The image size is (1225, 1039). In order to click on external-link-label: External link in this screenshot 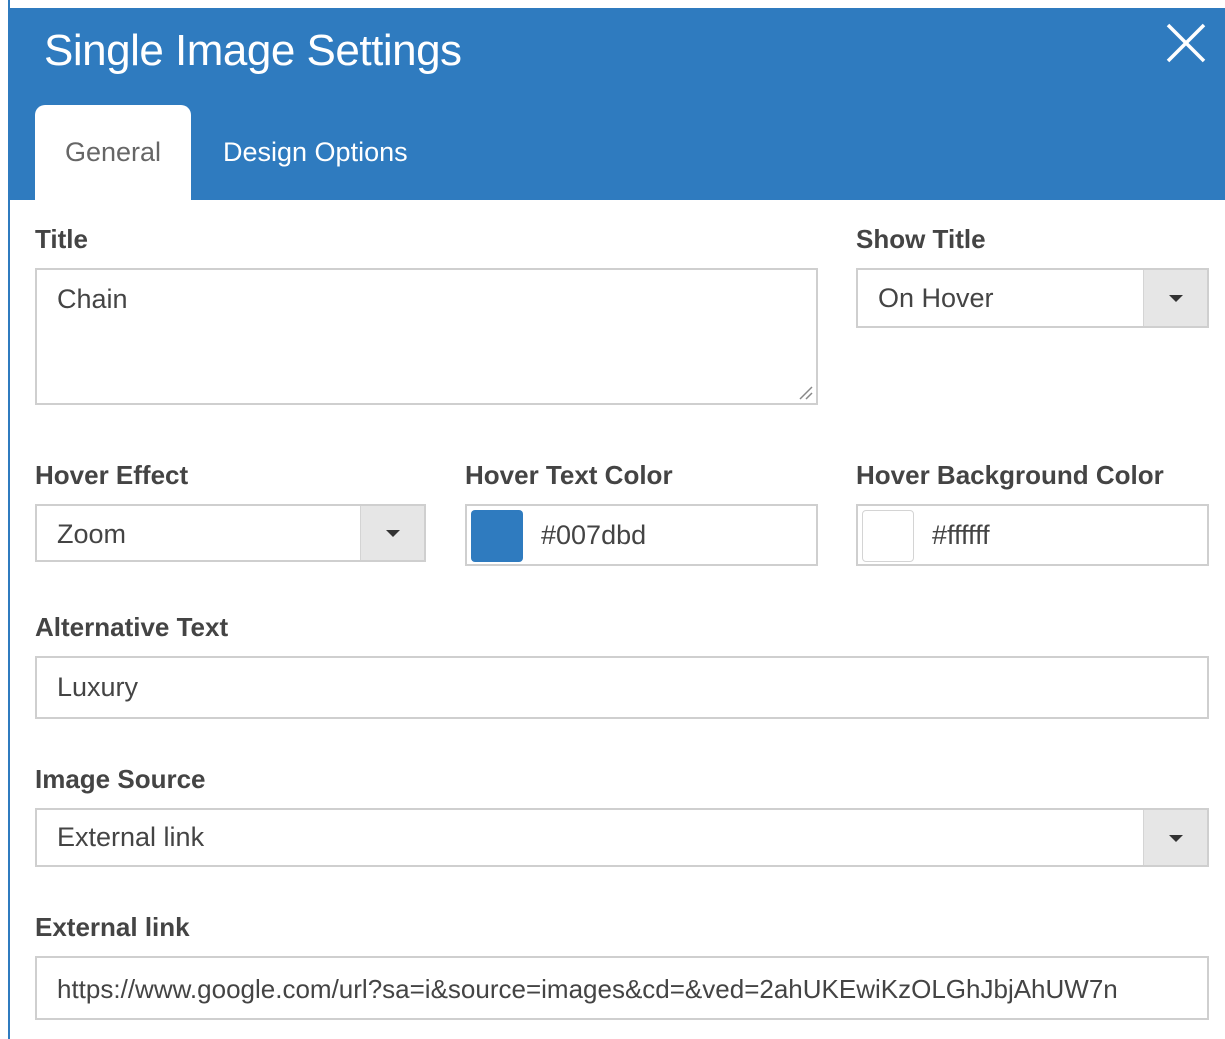, I will do `click(112, 927)`.